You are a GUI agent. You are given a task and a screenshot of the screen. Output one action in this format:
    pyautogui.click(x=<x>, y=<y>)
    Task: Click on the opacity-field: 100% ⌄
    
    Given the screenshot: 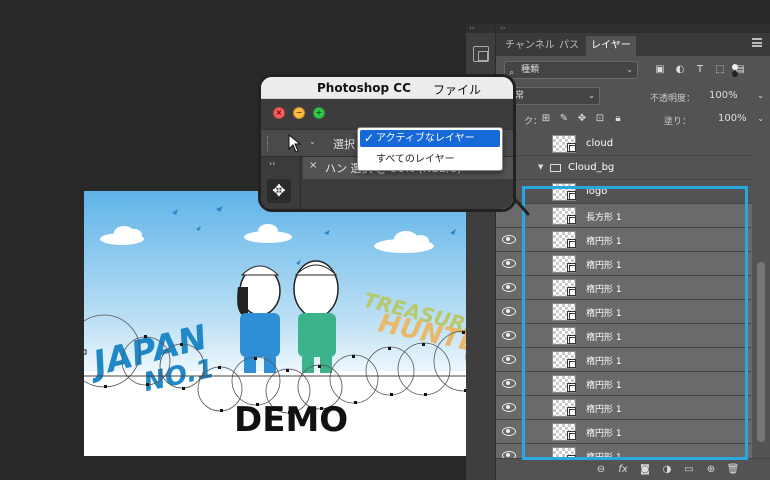 What is the action you would take?
    pyautogui.click(x=735, y=96)
    